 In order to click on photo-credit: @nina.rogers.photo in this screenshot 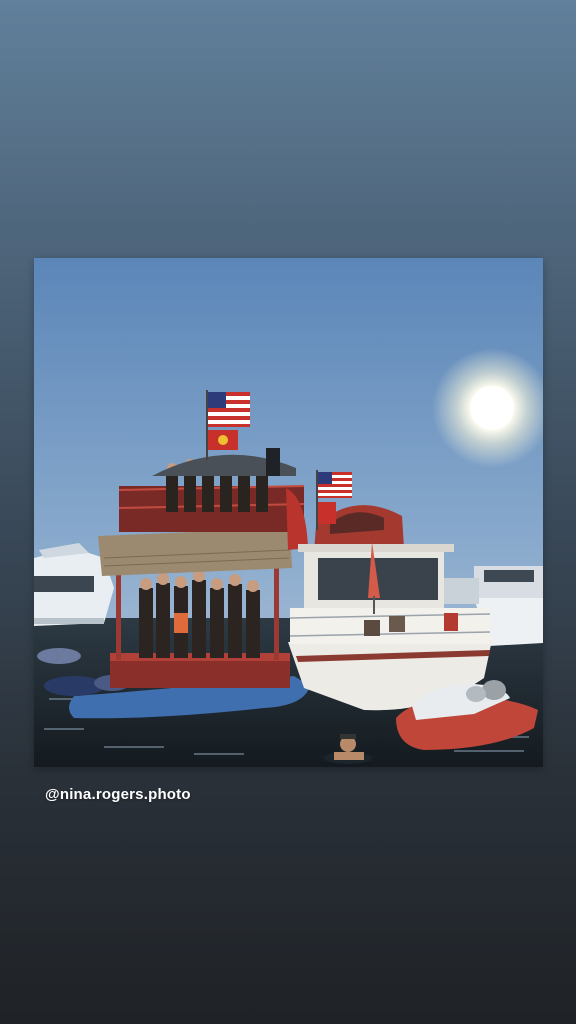, I will do `click(118, 794)`.